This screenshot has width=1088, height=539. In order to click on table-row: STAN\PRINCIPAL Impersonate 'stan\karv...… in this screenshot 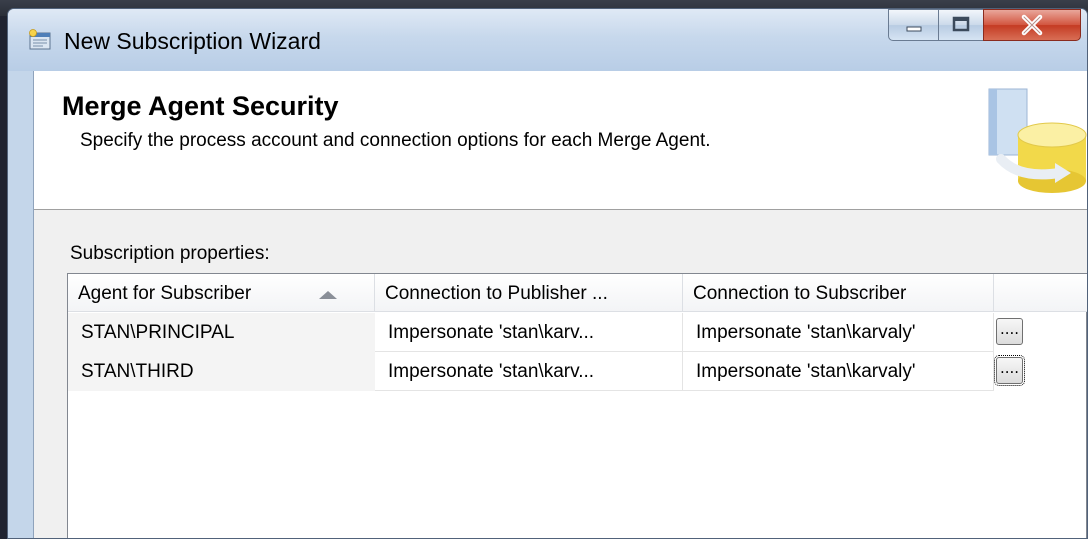, I will do `click(577, 332)`.